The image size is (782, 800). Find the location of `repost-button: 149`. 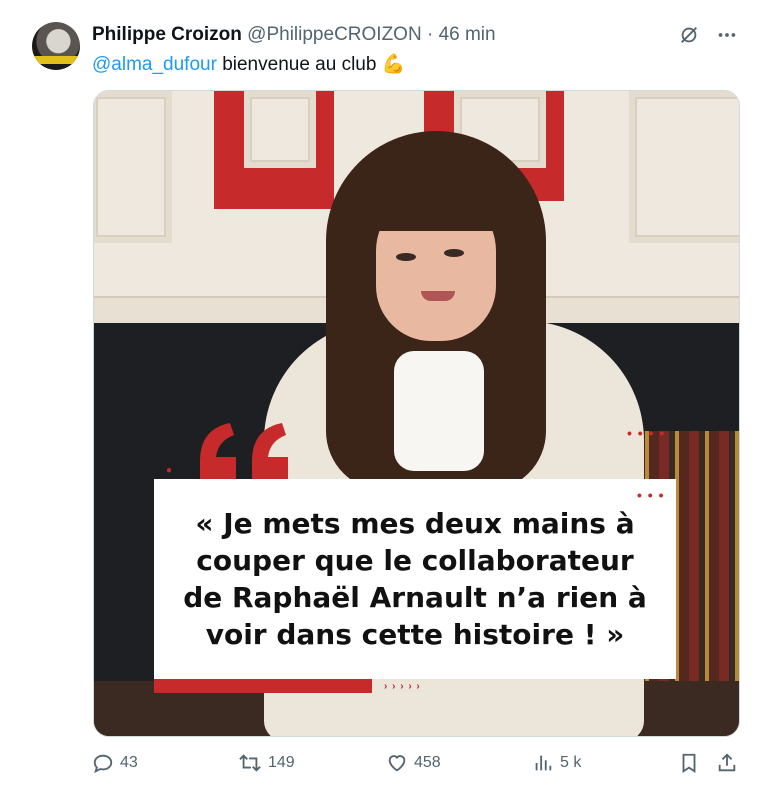

repost-button: 149 is located at coordinates (266, 763).